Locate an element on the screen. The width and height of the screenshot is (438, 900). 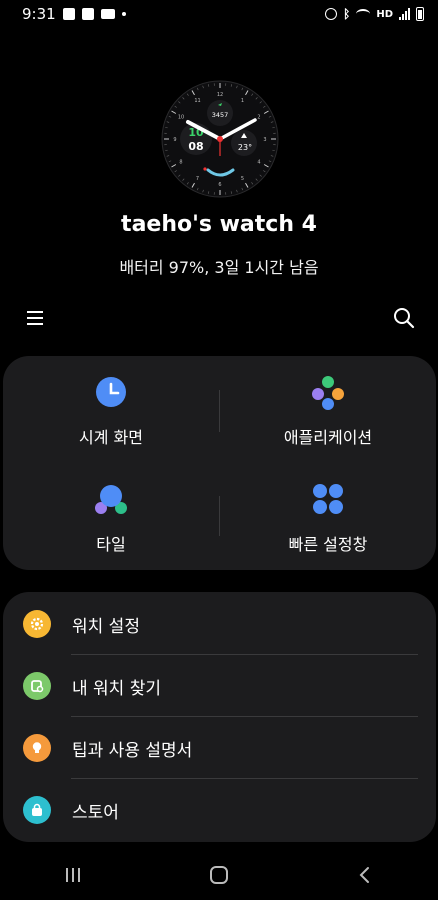
lightbulb-icon is located at coordinates (37, 748).